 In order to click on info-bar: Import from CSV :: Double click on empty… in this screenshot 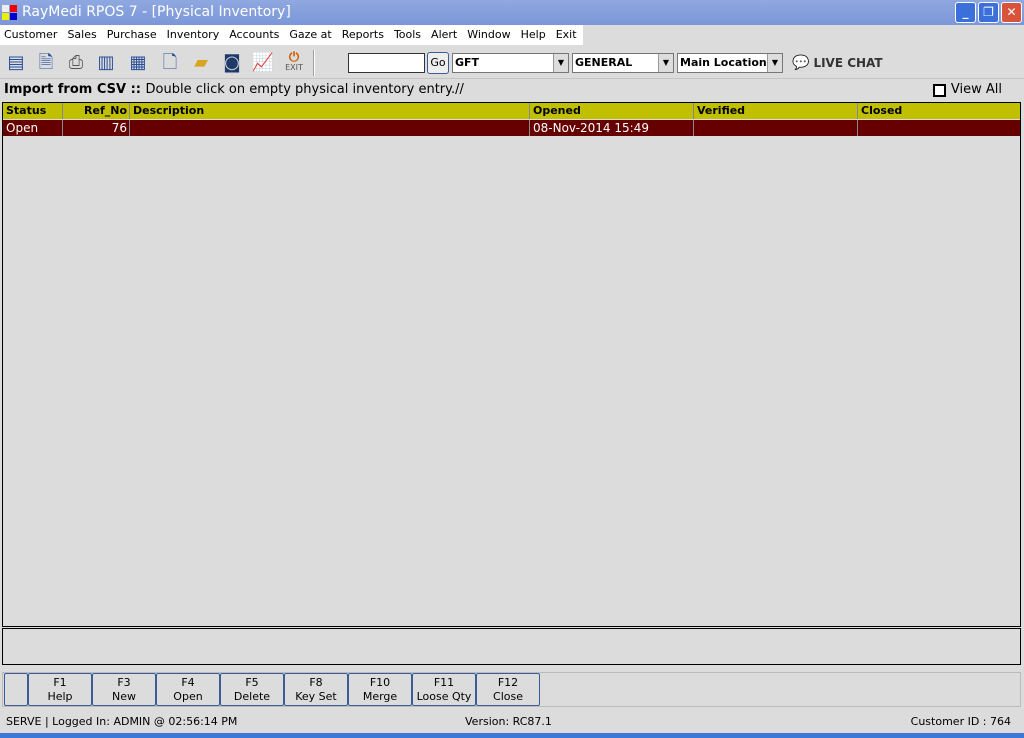, I will do `click(234, 89)`.